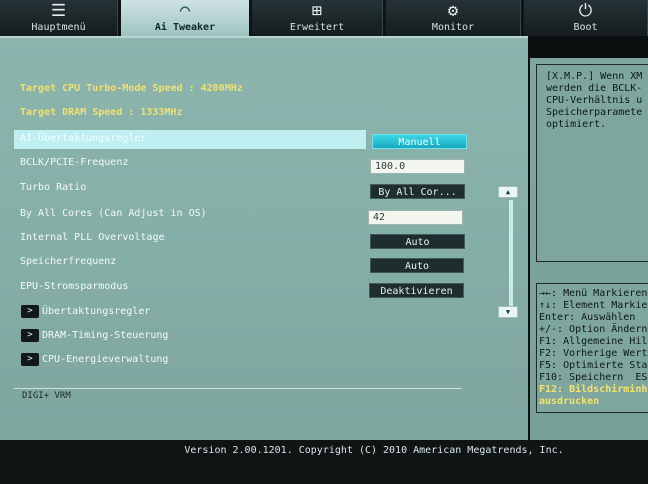 Image resolution: width=648 pixels, height=484 pixels. I want to click on key-hint: F5: Optimierte Sta, so click(593, 365).